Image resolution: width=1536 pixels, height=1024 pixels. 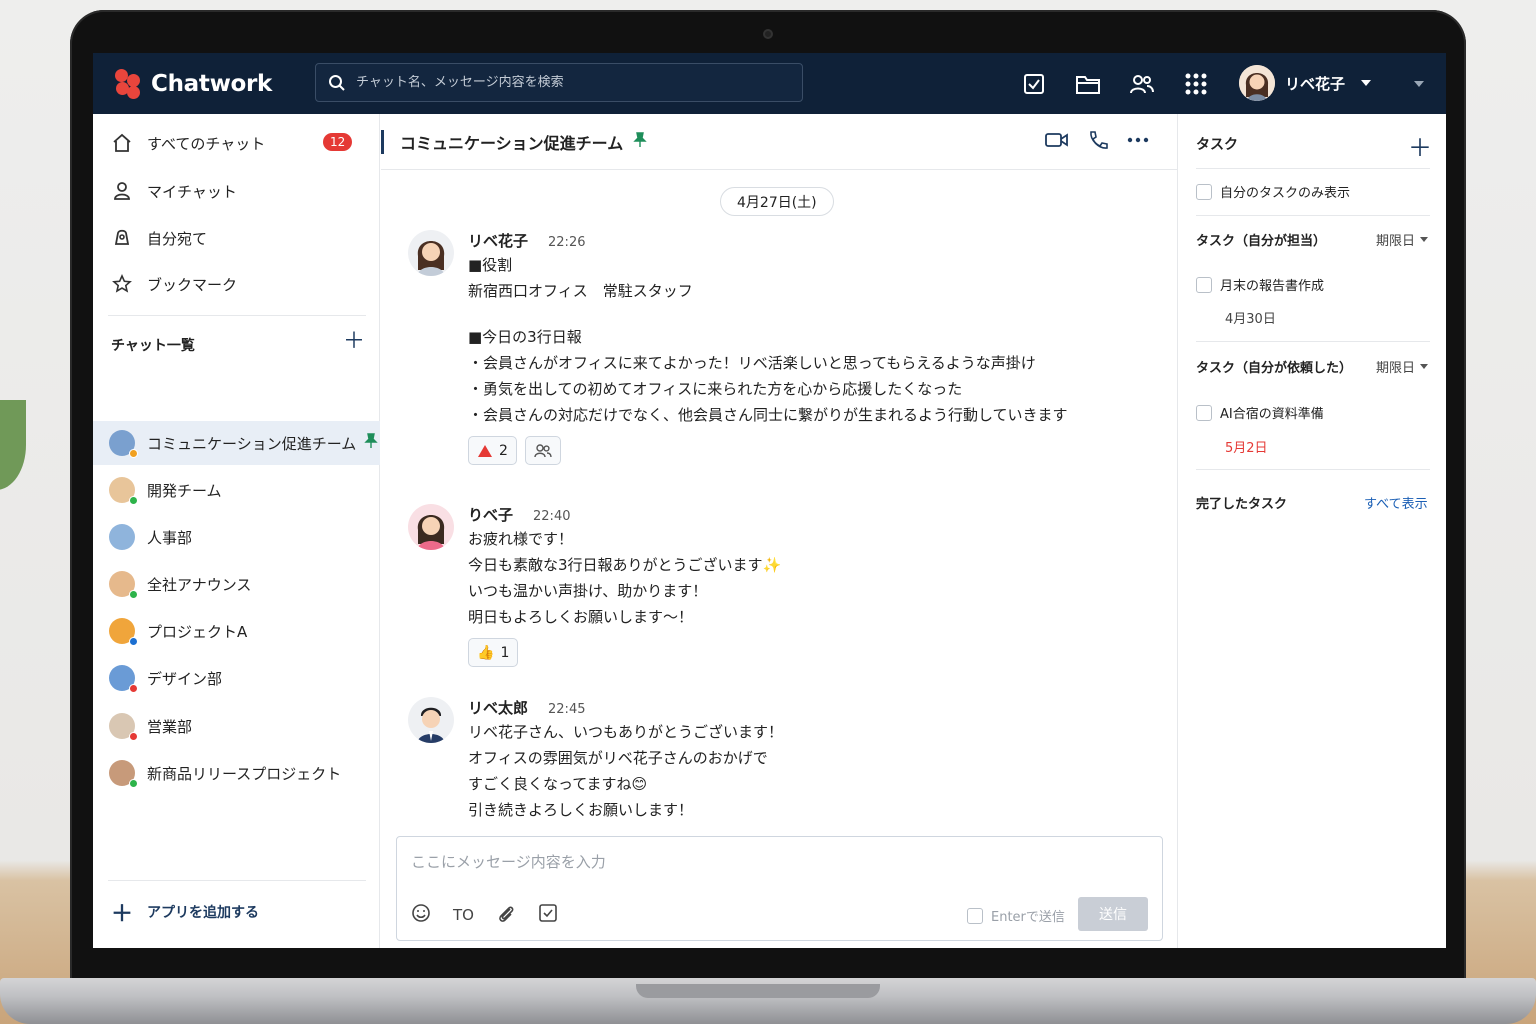 I want to click on message-line: ■役割, so click(x=490, y=265).